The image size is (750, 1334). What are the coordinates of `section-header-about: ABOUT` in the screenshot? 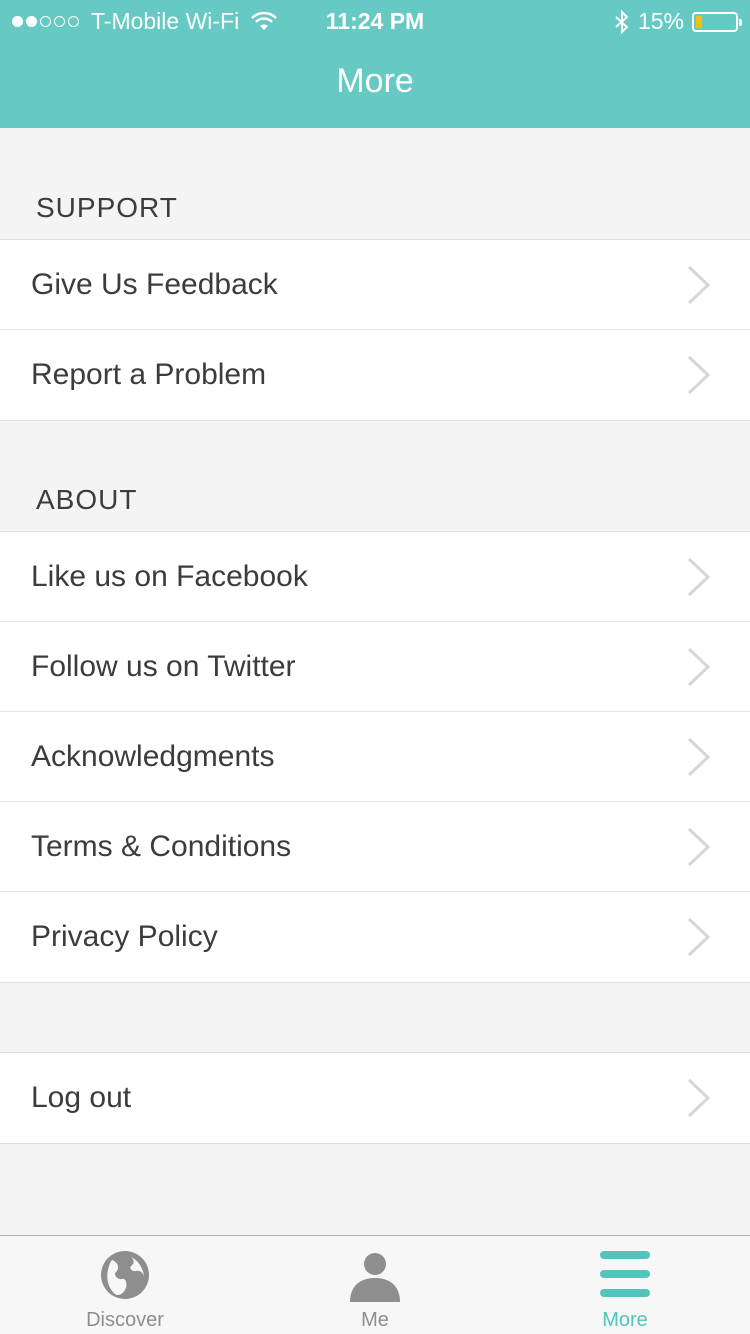 It's located at (87, 499).